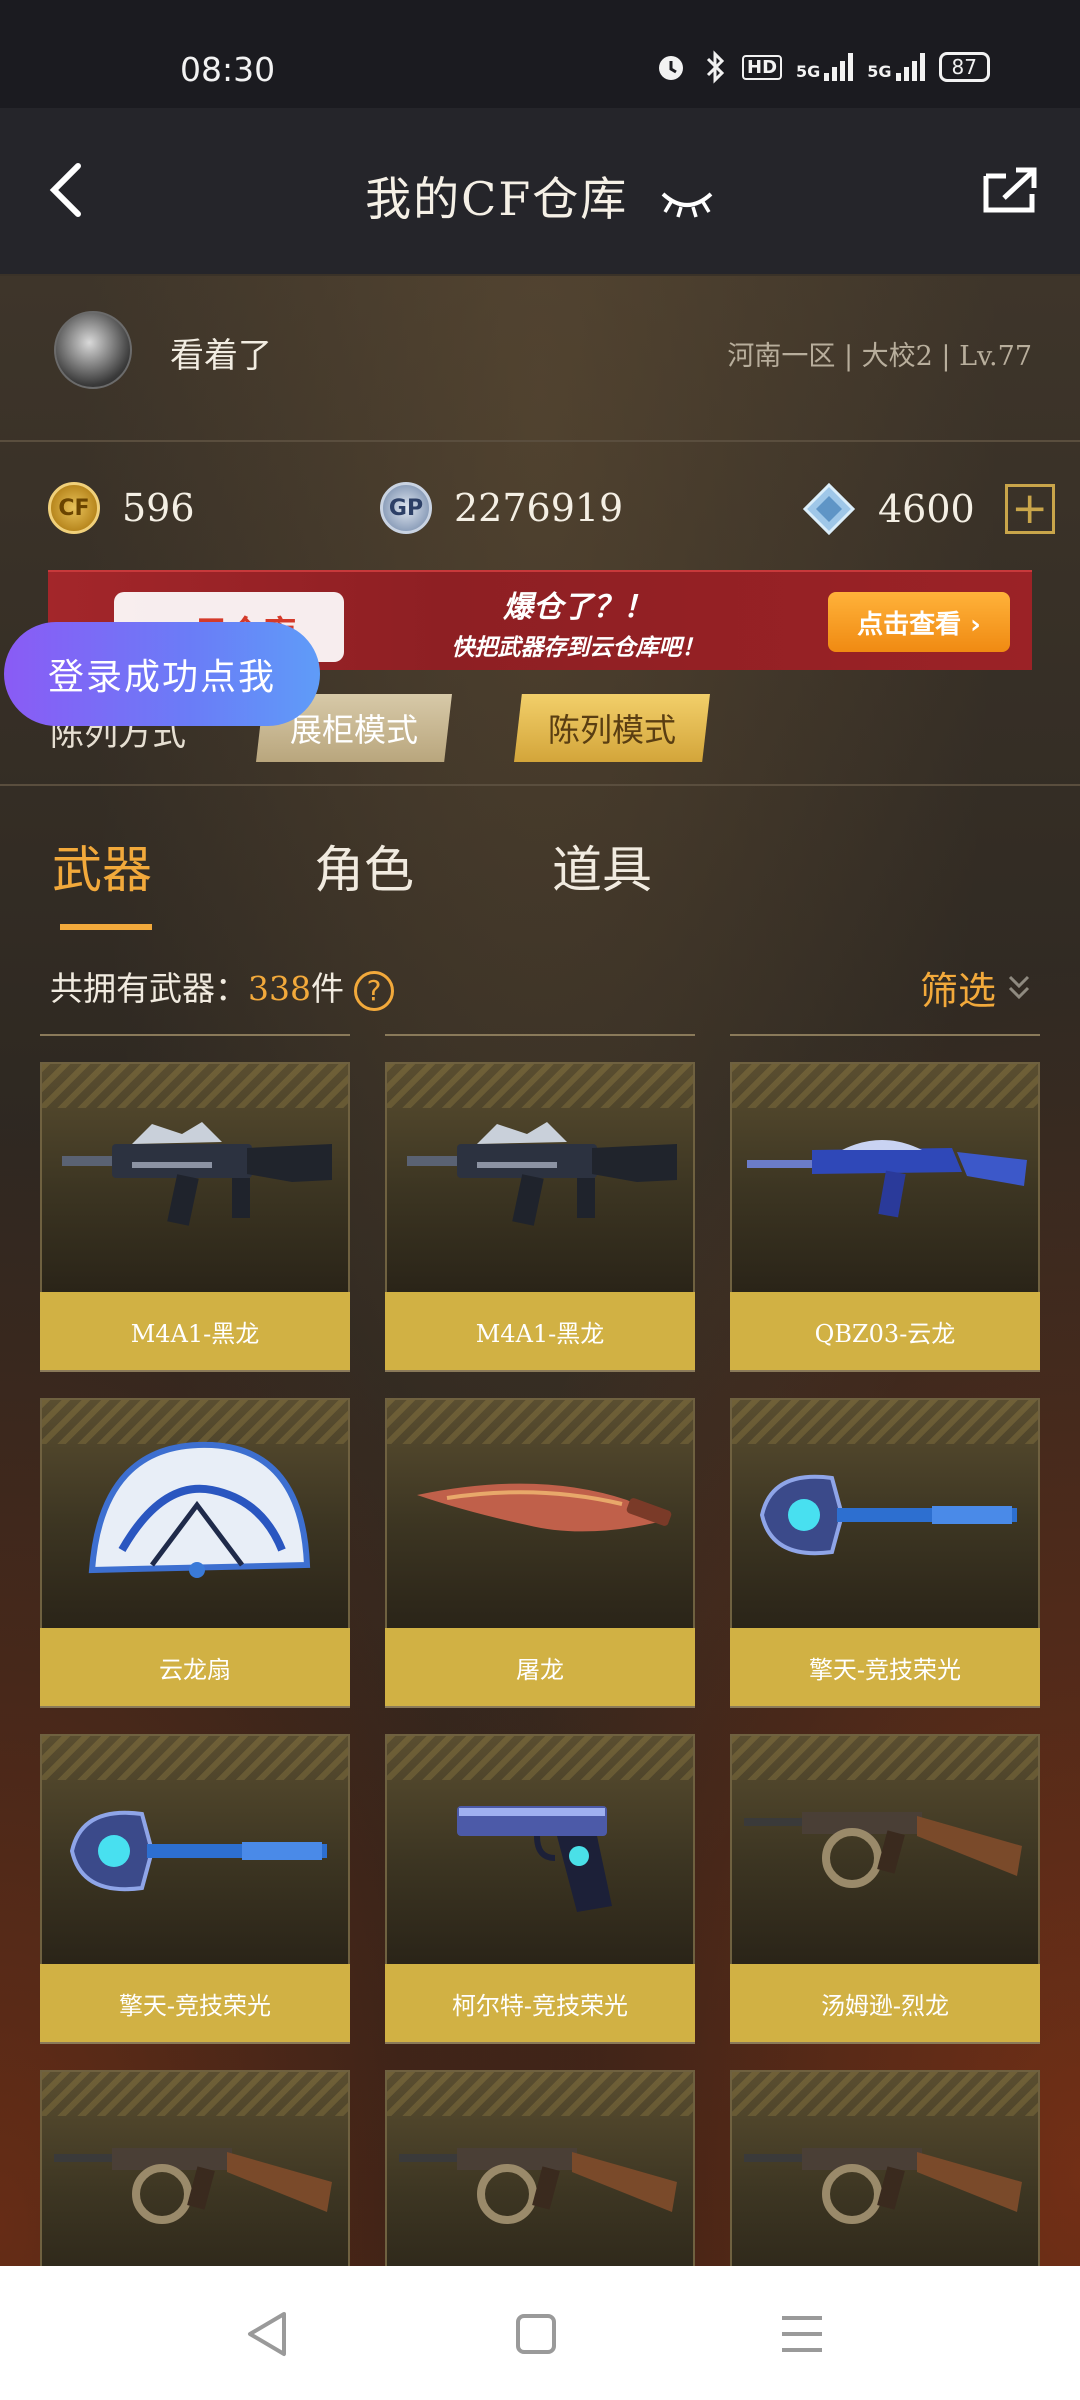  What do you see at coordinates (964, 67) in the screenshot?
I see `battery-icon: 87` at bounding box center [964, 67].